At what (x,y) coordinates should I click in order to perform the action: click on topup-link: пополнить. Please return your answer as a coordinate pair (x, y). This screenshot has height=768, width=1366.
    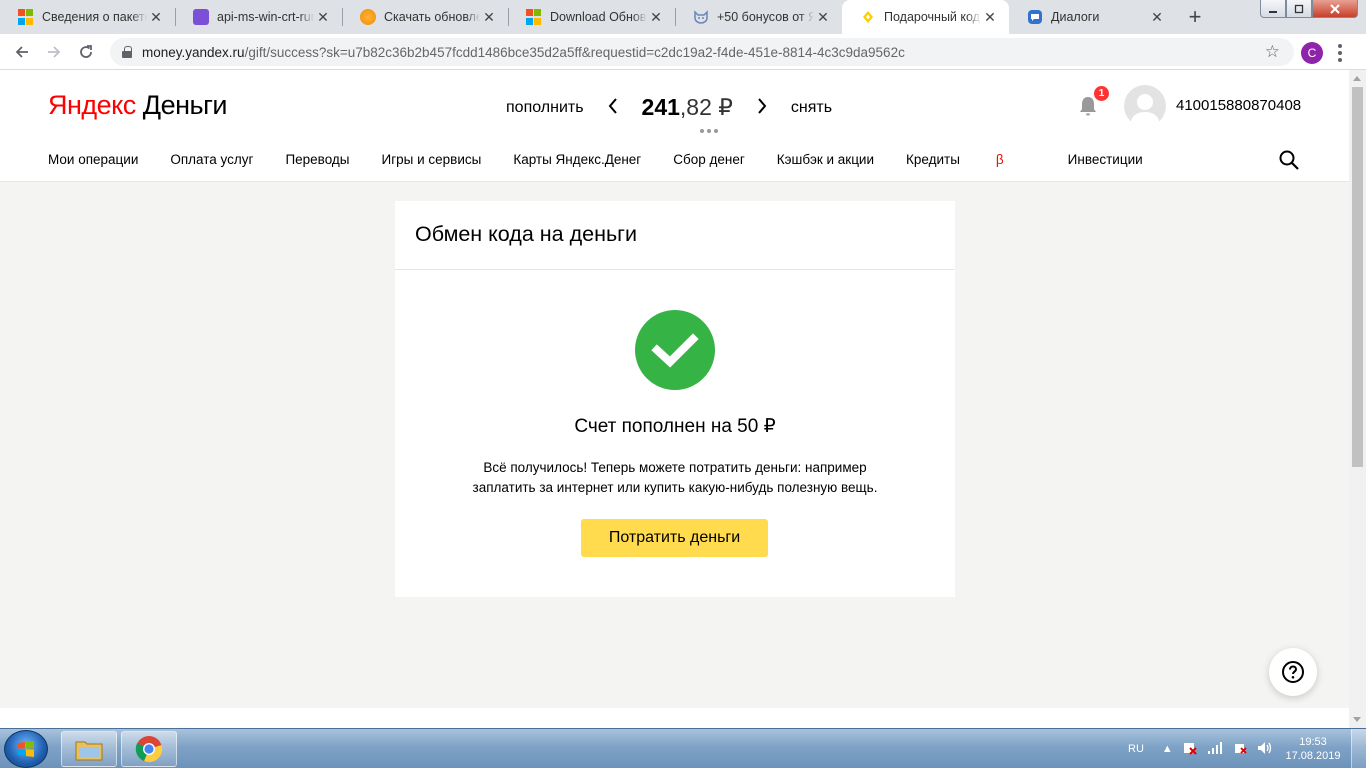
    Looking at the image, I should click on (545, 108).